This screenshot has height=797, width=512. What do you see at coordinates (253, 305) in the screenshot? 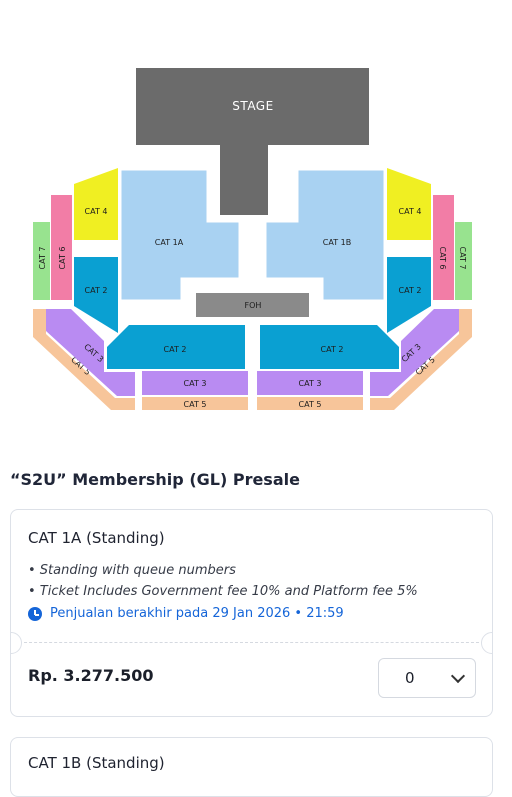
I see `foh-label: FOH` at bounding box center [253, 305].